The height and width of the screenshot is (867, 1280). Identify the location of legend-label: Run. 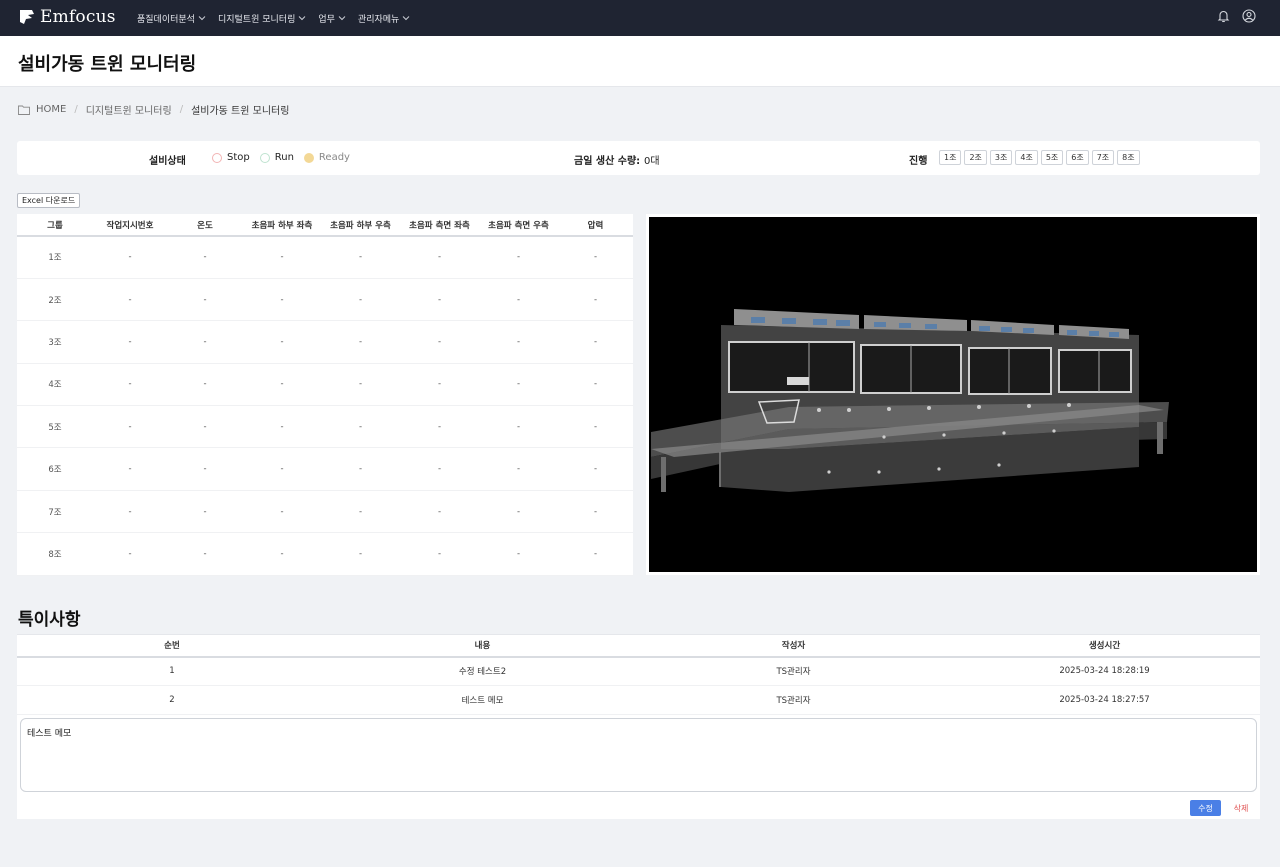
(284, 157).